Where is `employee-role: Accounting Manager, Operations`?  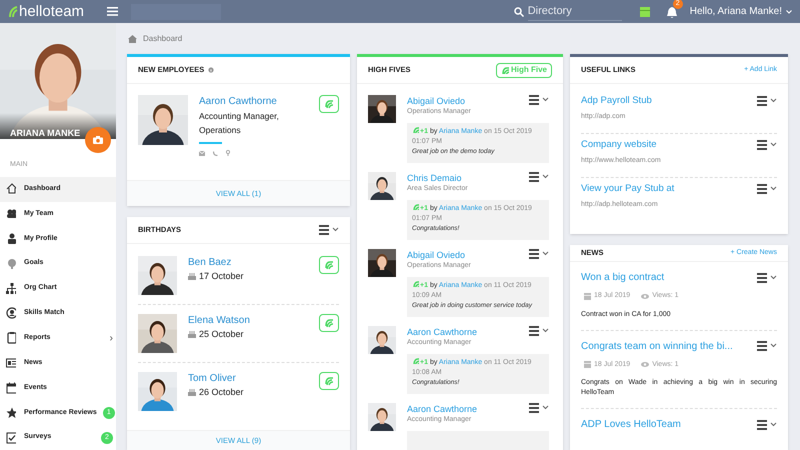
employee-role: Accounting Manager, Operations is located at coordinates (239, 123).